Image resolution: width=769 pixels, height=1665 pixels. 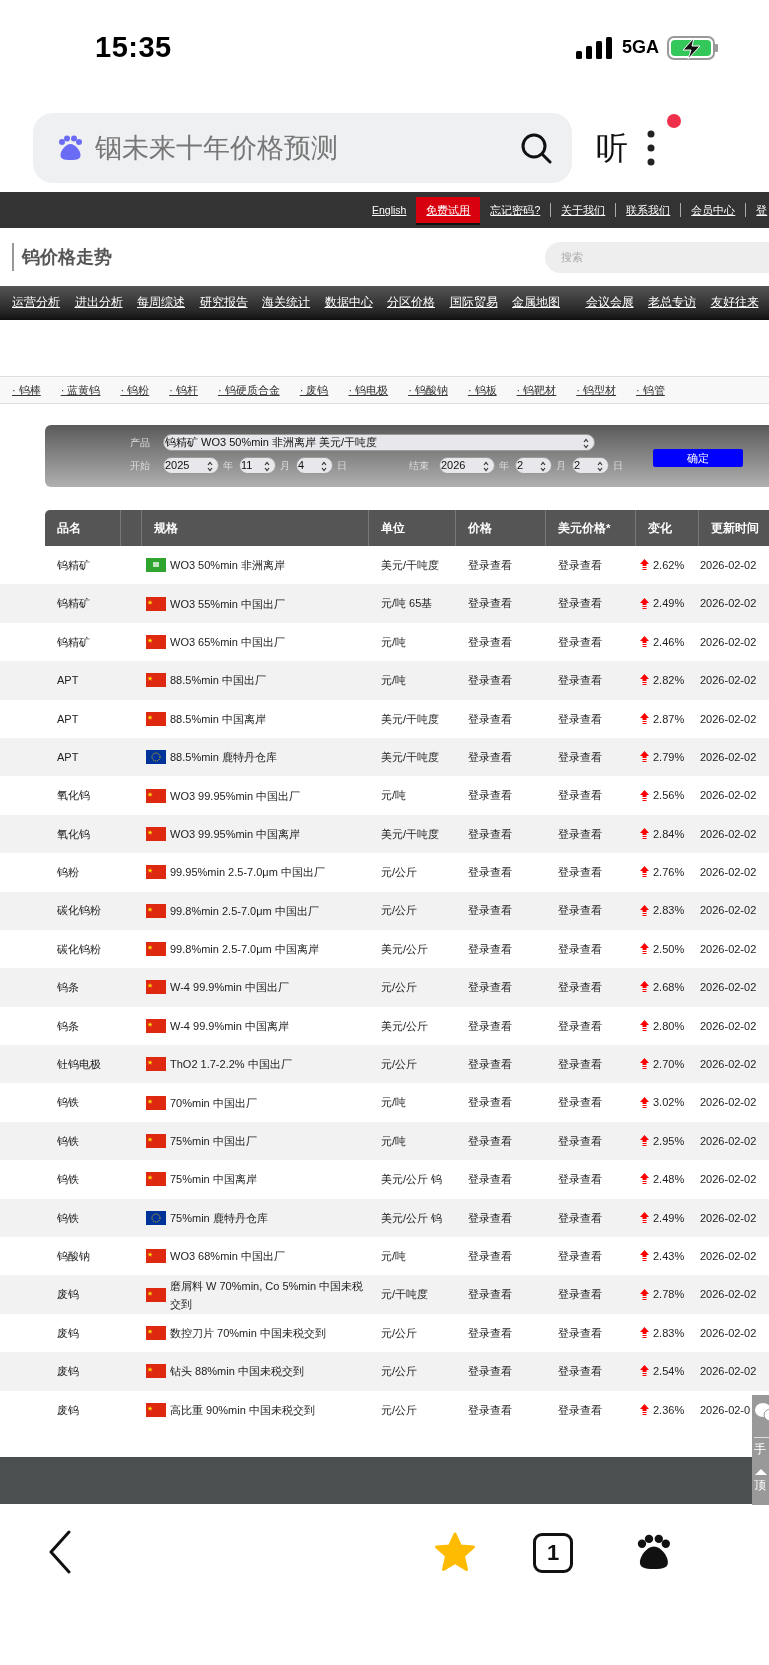 What do you see at coordinates (672, 303) in the screenshot?
I see `nav-link: 老总专访` at bounding box center [672, 303].